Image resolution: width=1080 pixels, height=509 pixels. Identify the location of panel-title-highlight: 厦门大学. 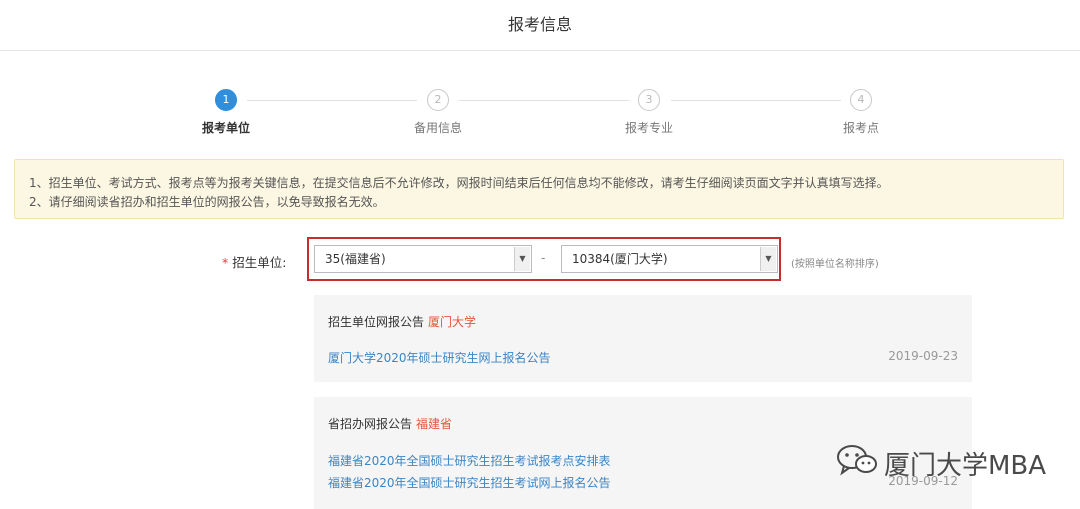
(452, 322).